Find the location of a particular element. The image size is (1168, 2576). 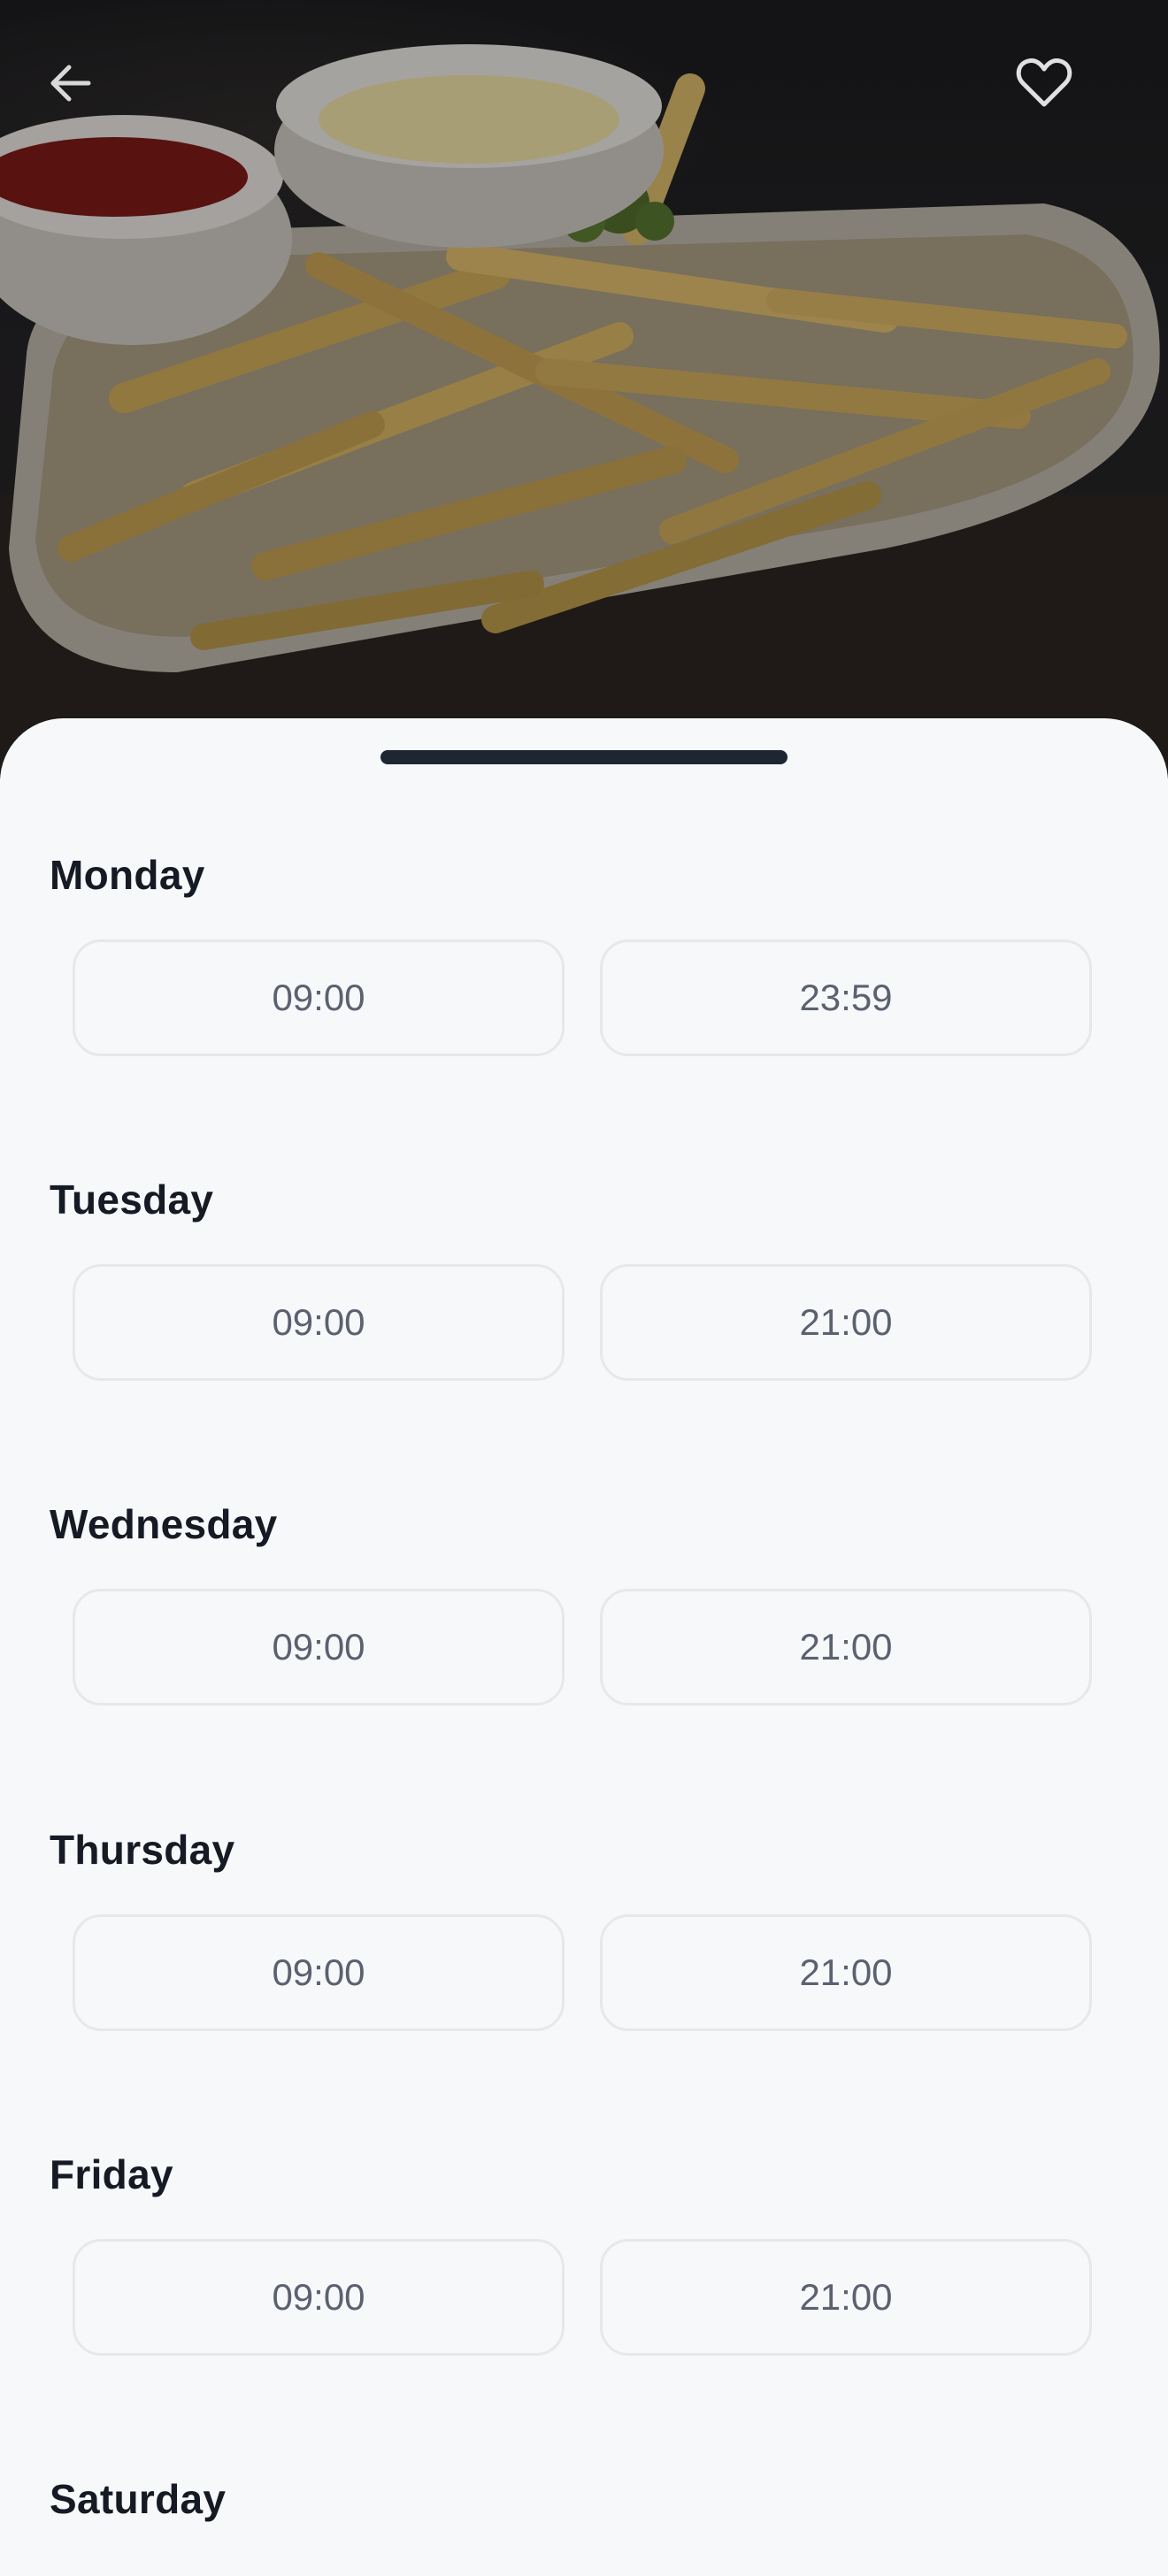

back-button is located at coordinates (86, 99).